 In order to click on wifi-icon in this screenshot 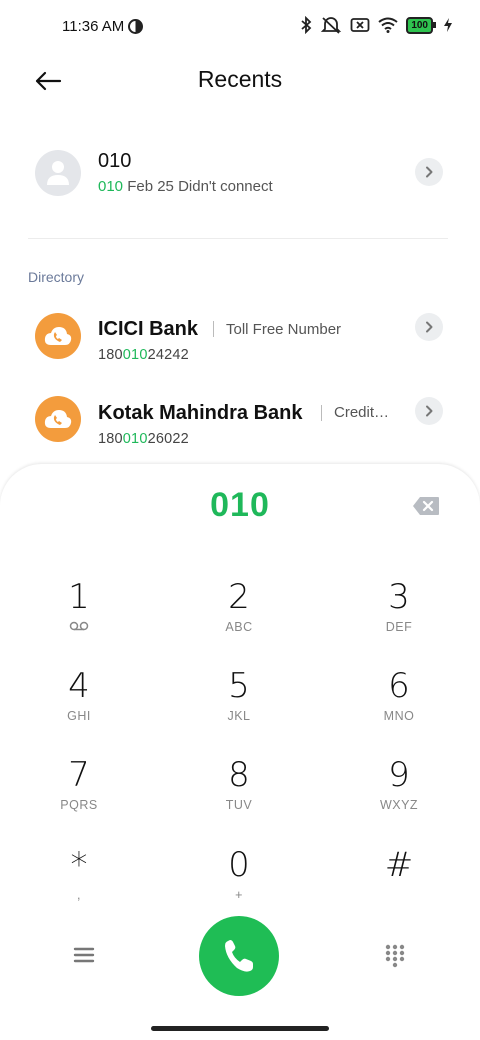, I will do `click(388, 25)`.